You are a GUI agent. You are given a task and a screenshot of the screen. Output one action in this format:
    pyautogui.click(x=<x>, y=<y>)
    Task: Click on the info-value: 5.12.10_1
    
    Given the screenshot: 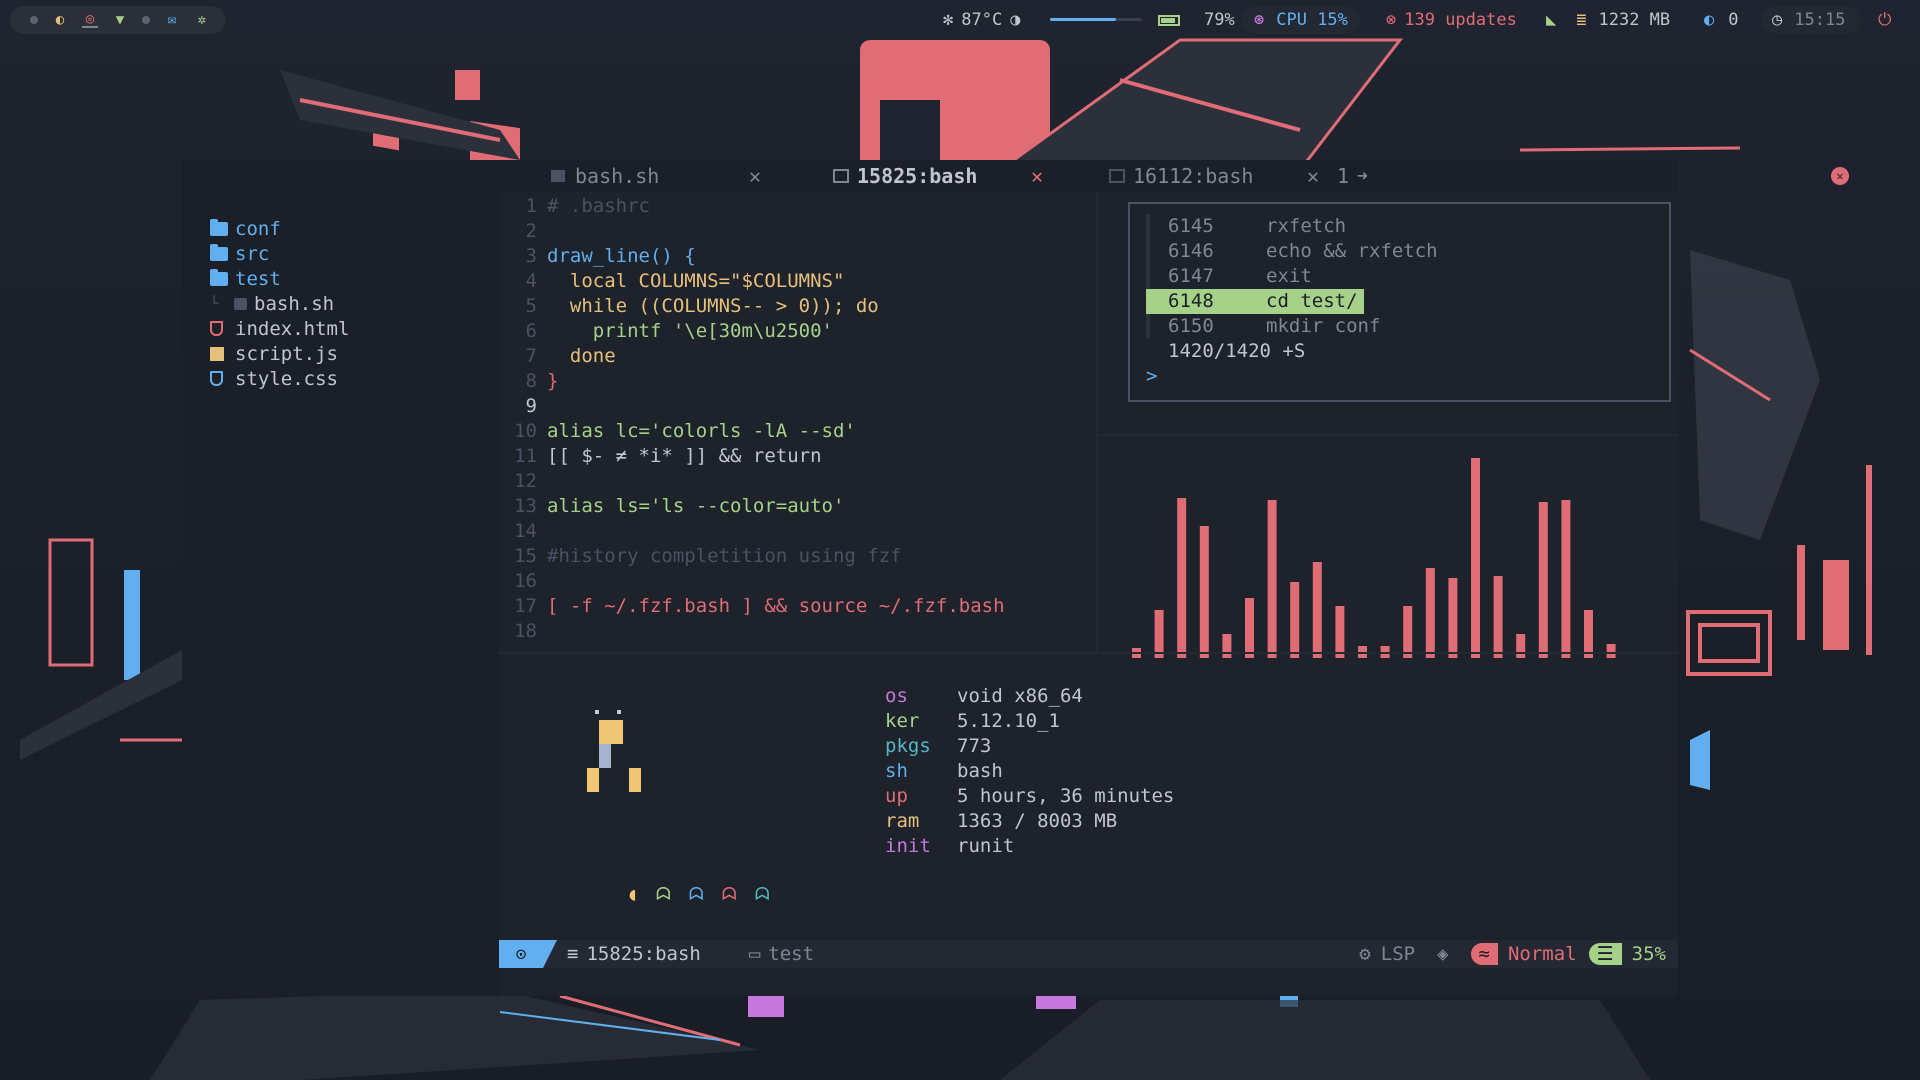 What is the action you would take?
    pyautogui.click(x=1008, y=721)
    